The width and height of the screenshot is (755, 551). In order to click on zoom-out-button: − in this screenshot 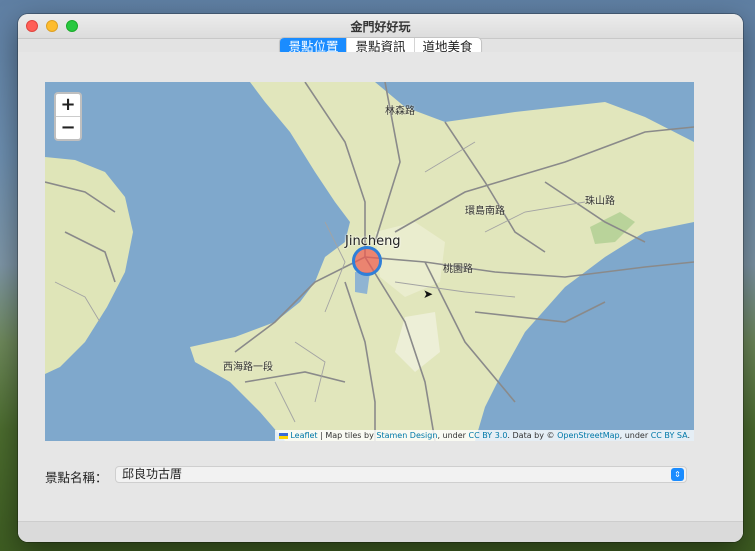, I will do `click(68, 128)`.